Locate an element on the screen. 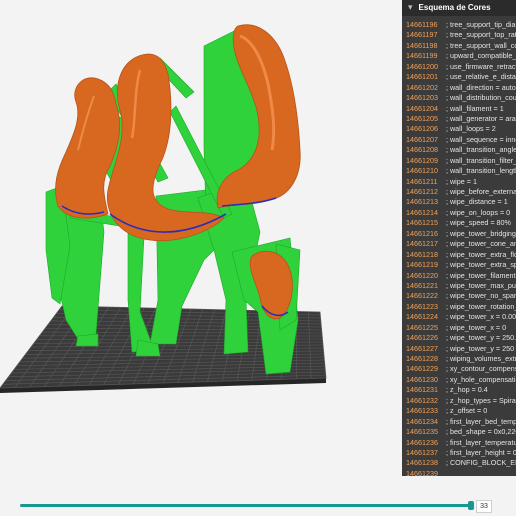 Image resolution: width=516 pixels, height=516 pixels. gcode-line: 14661234 ; first_layer_bed_tempe is located at coordinates (459, 422).